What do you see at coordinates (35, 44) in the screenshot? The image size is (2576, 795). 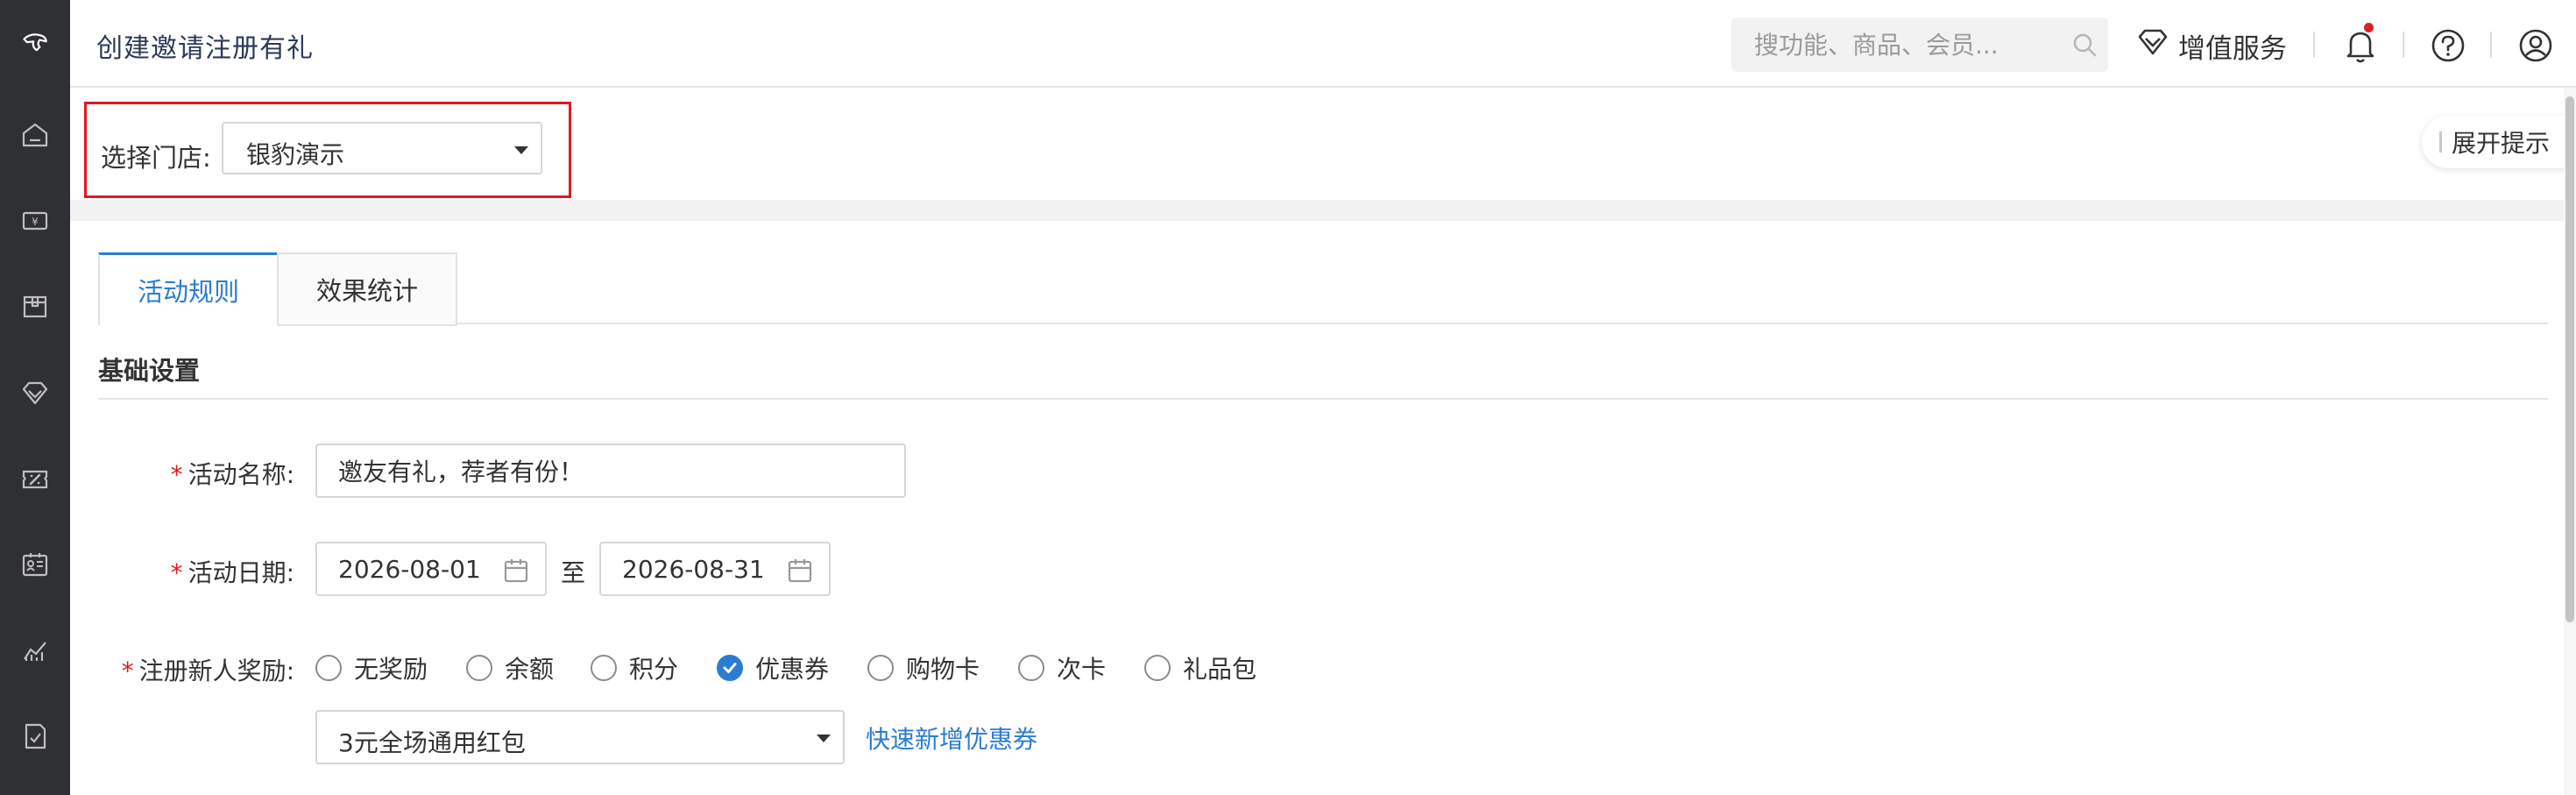 I see `logo-icon` at bounding box center [35, 44].